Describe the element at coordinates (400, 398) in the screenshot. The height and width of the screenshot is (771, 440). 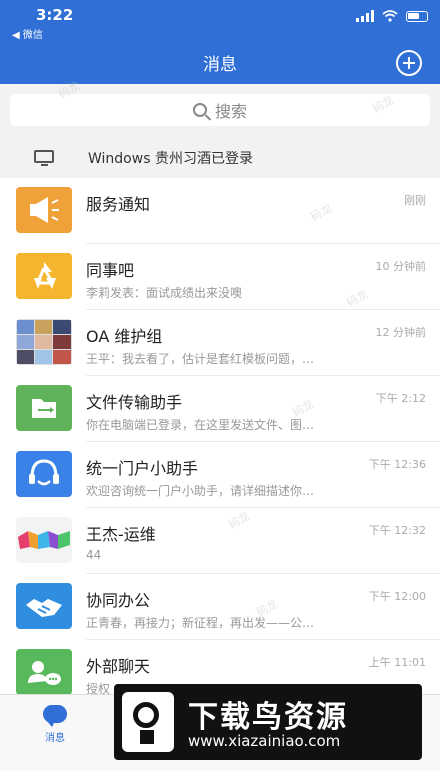
I see `conversation-time: 下午 2:12` at that location.